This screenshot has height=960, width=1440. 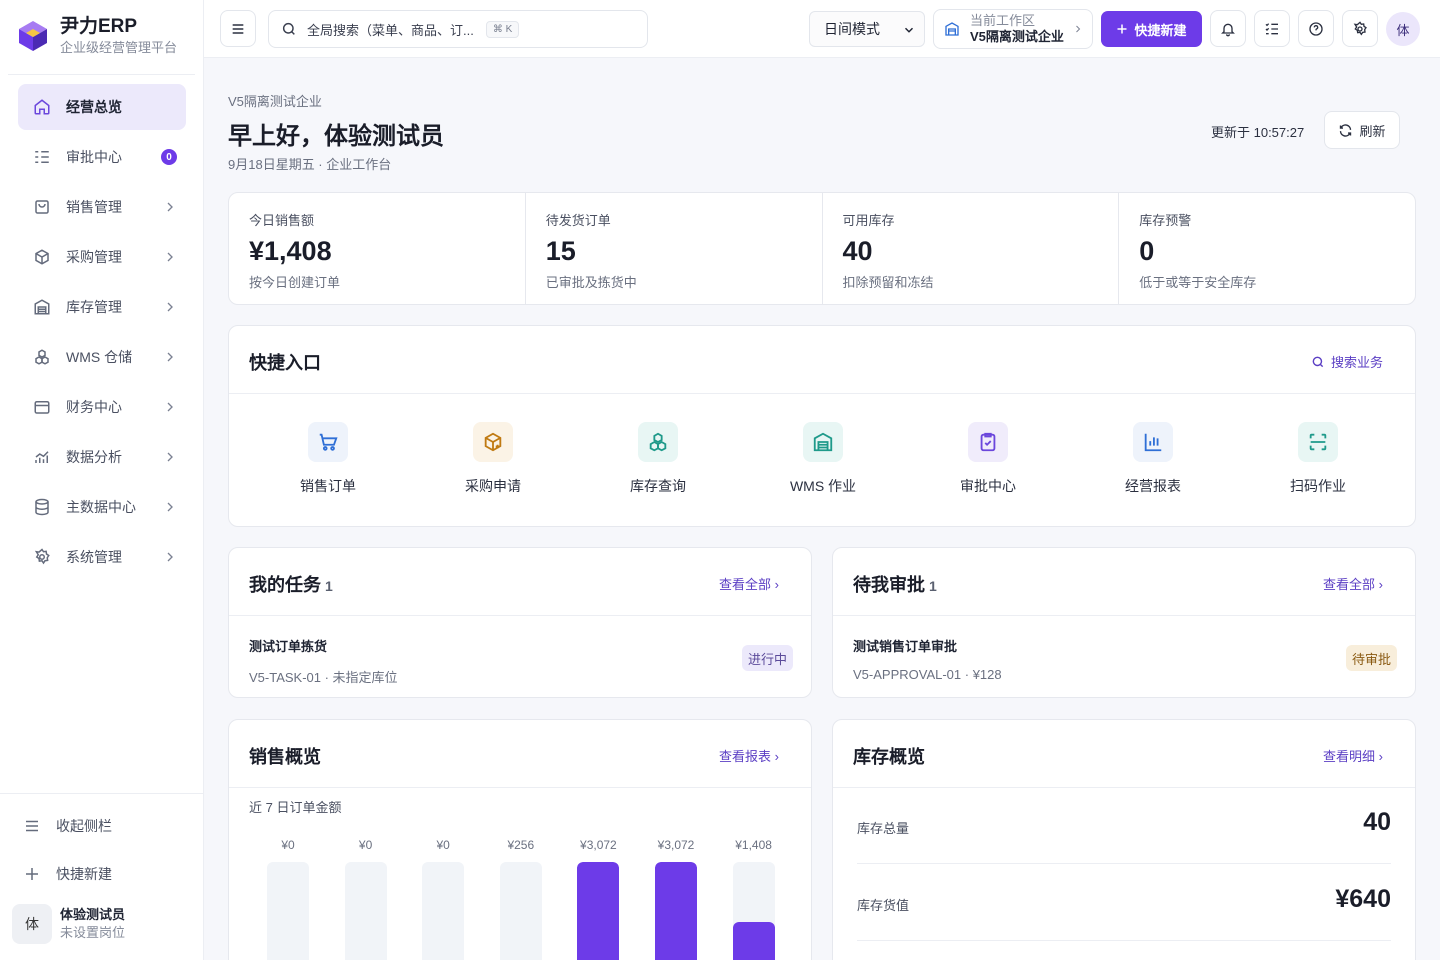 What do you see at coordinates (102, 357) in the screenshot?
I see `sidebar-item-wms: WMS 仓储` at bounding box center [102, 357].